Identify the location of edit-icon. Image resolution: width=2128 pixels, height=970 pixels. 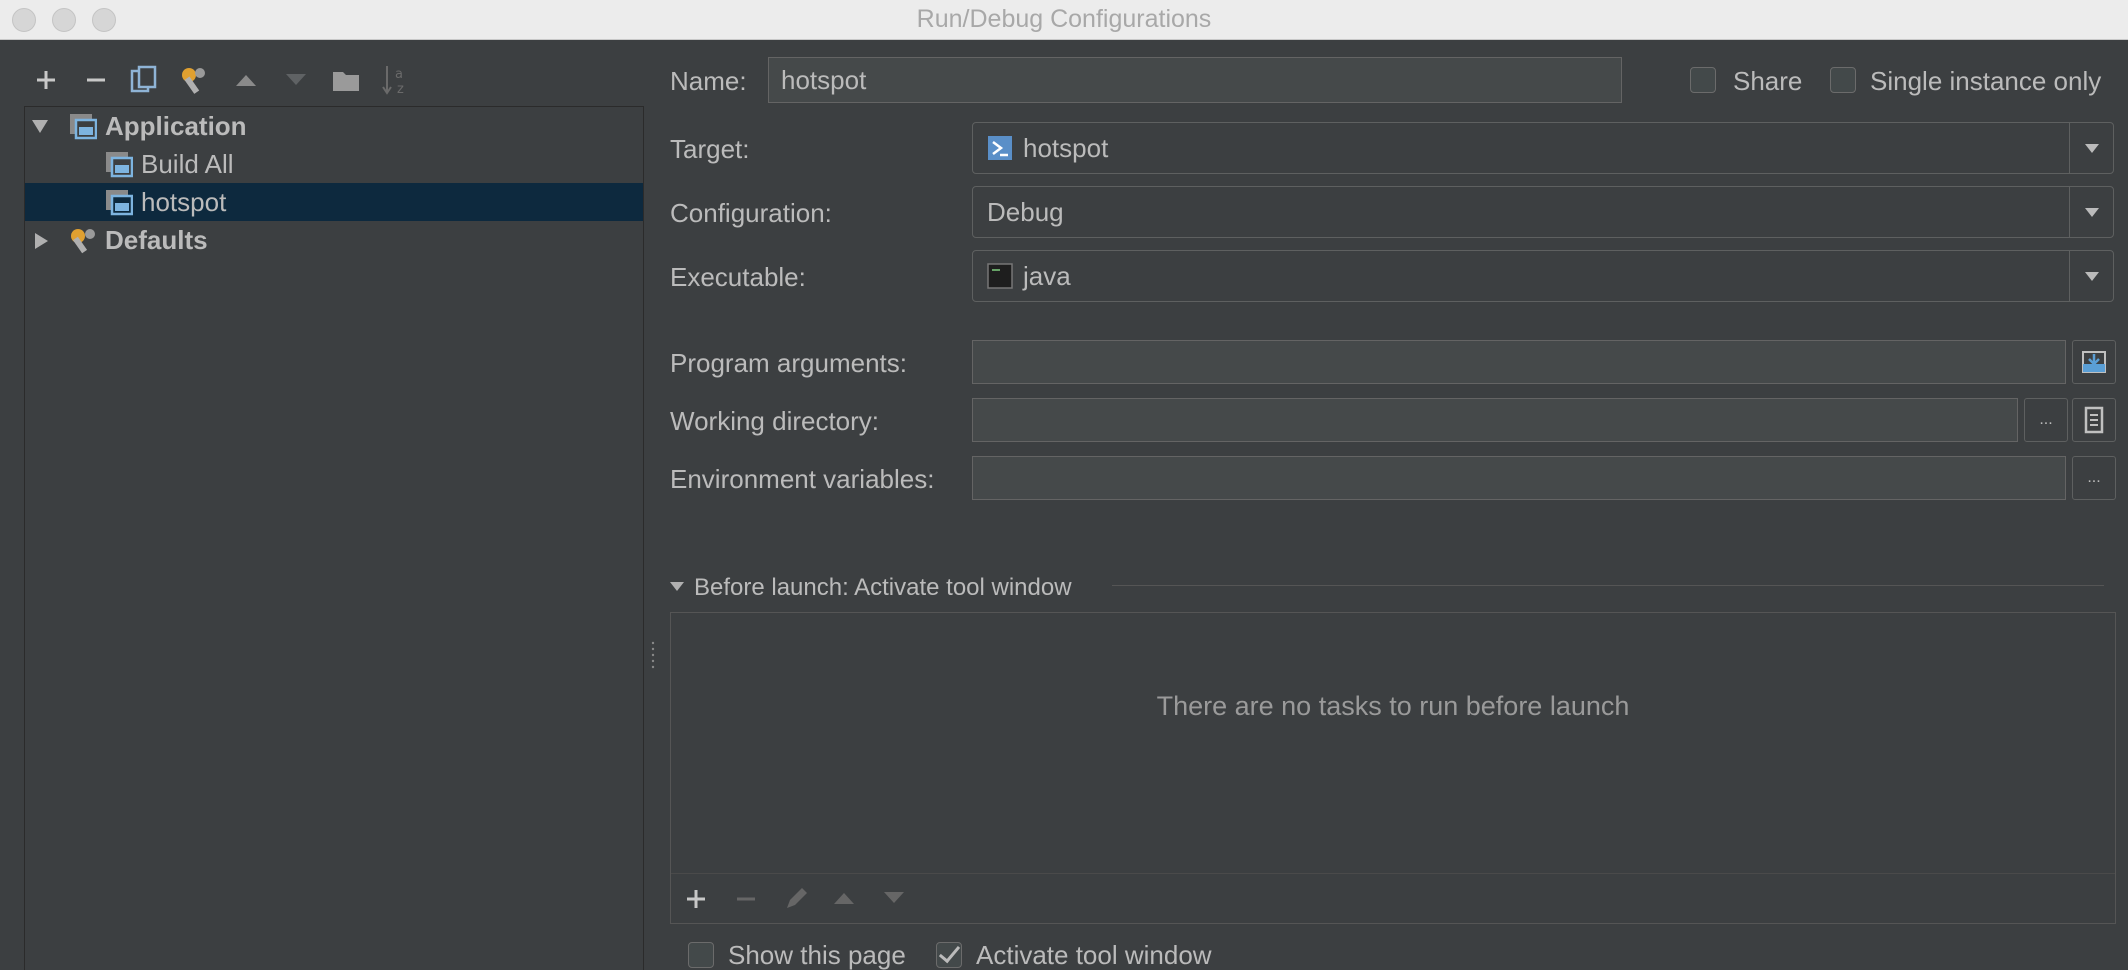
(796, 899).